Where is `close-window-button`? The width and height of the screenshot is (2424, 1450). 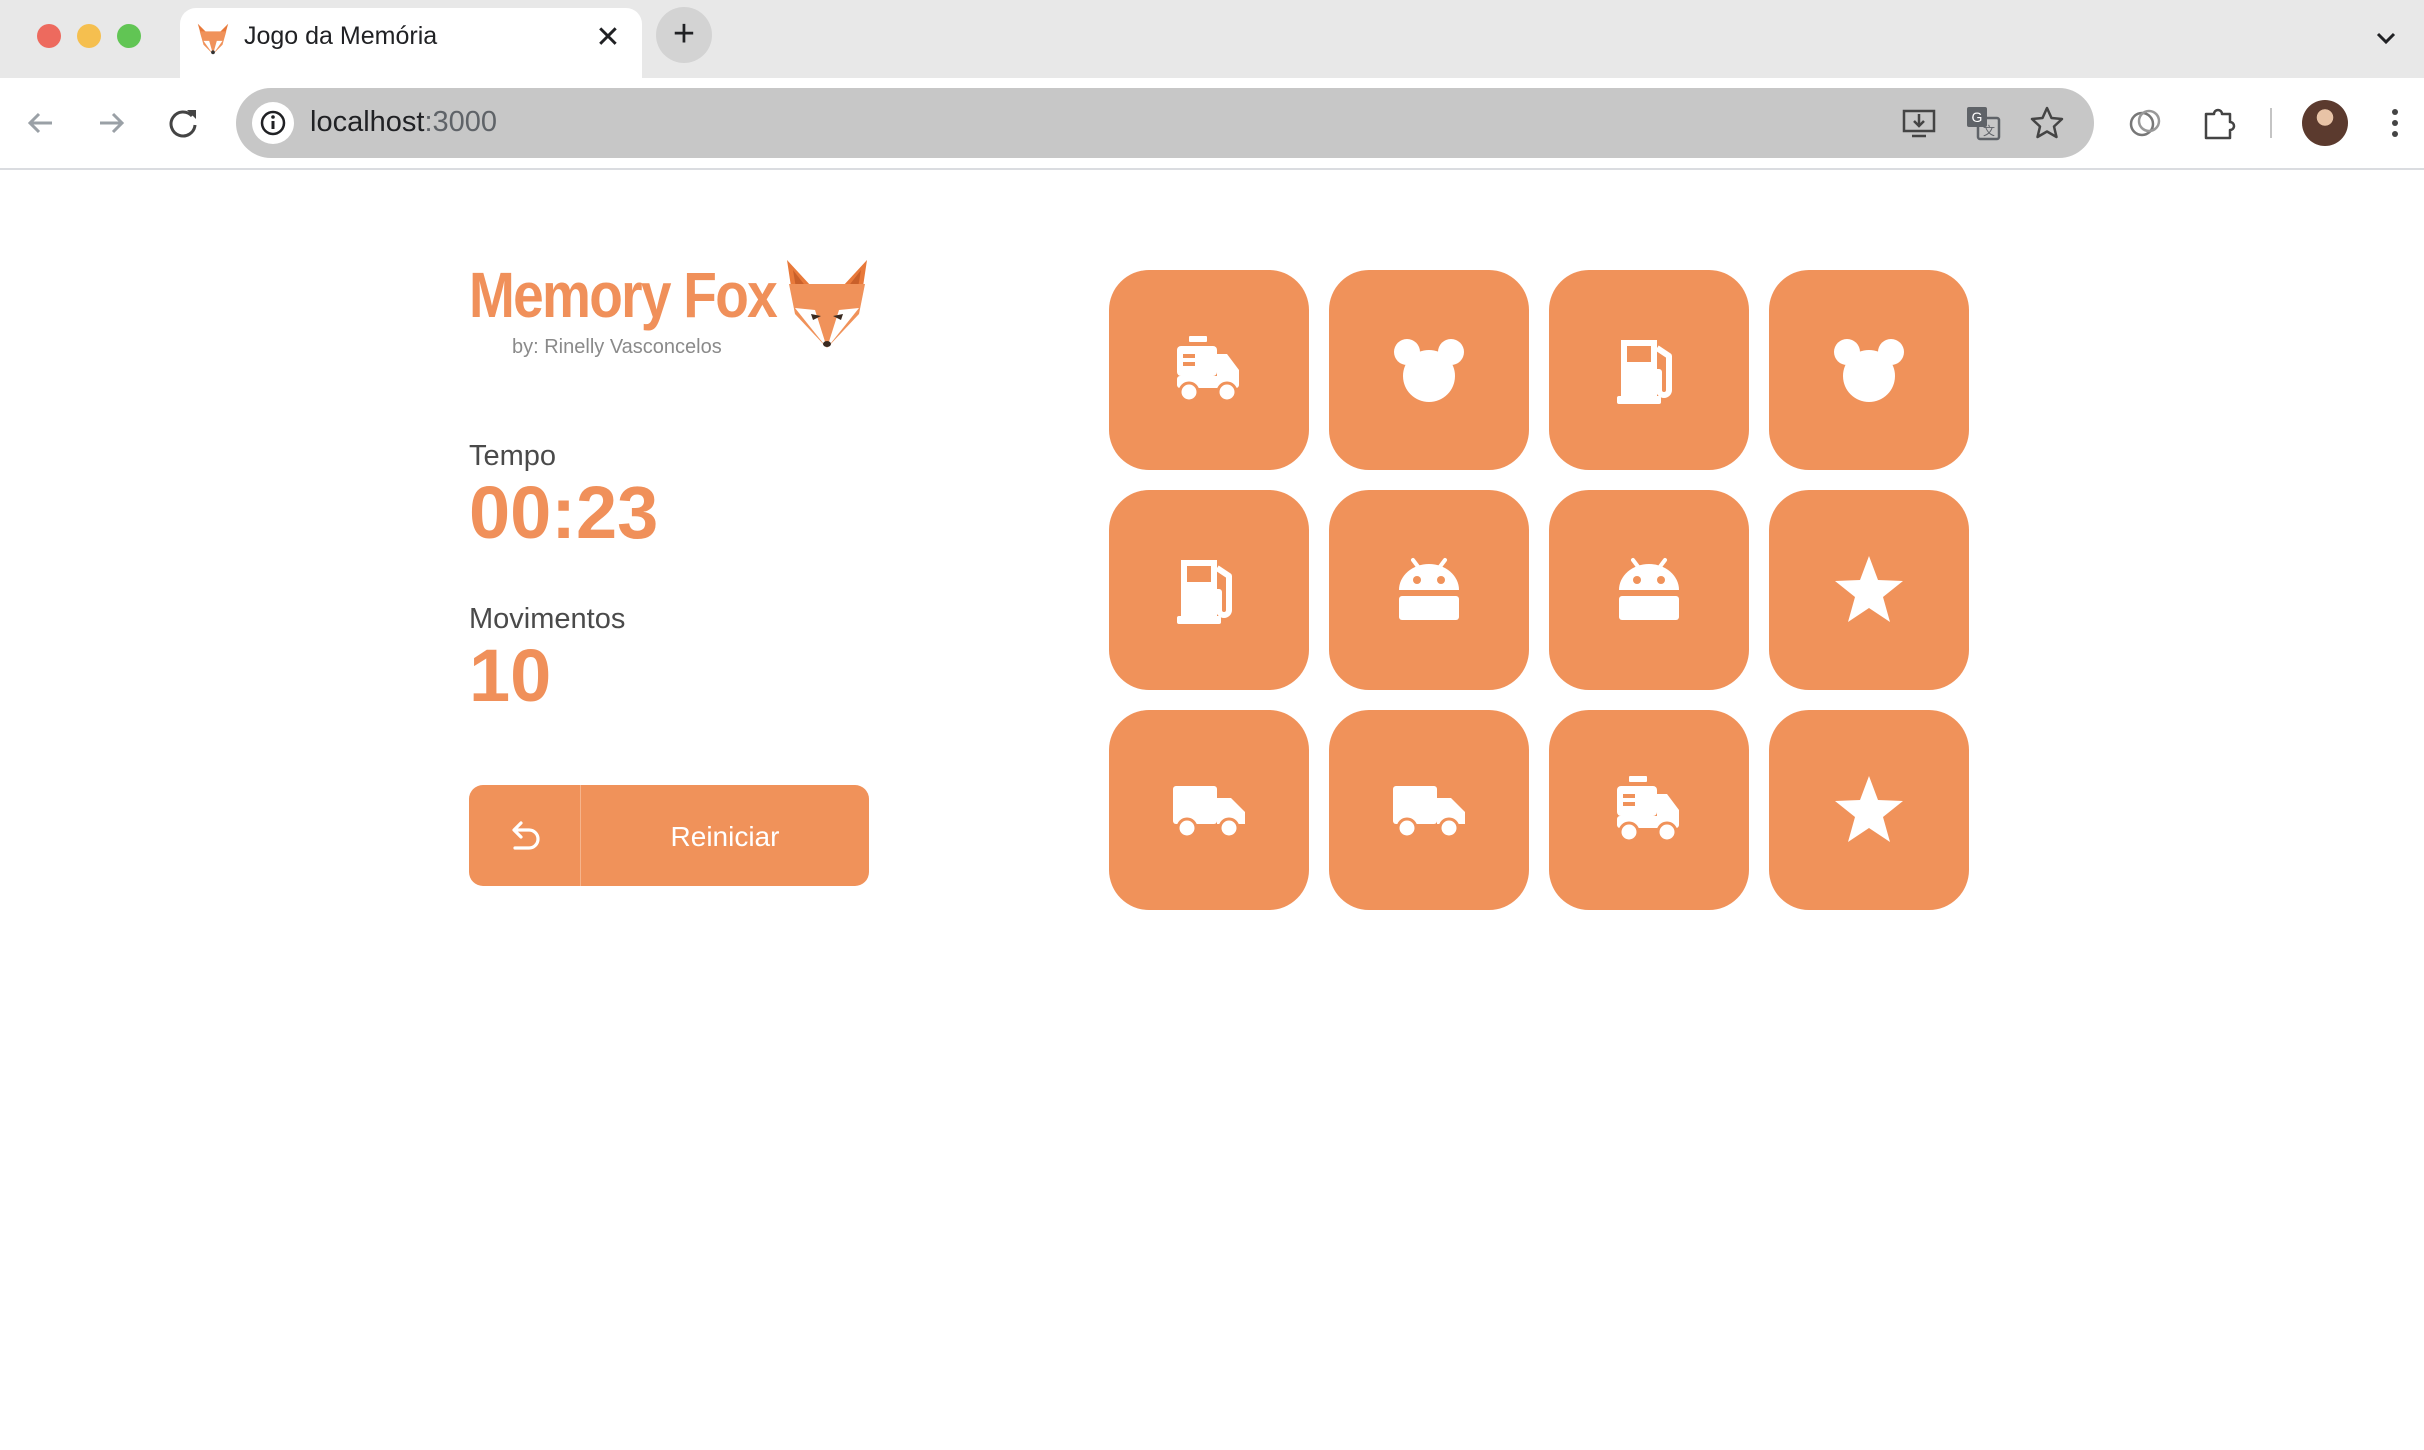
close-window-button is located at coordinates (49, 36).